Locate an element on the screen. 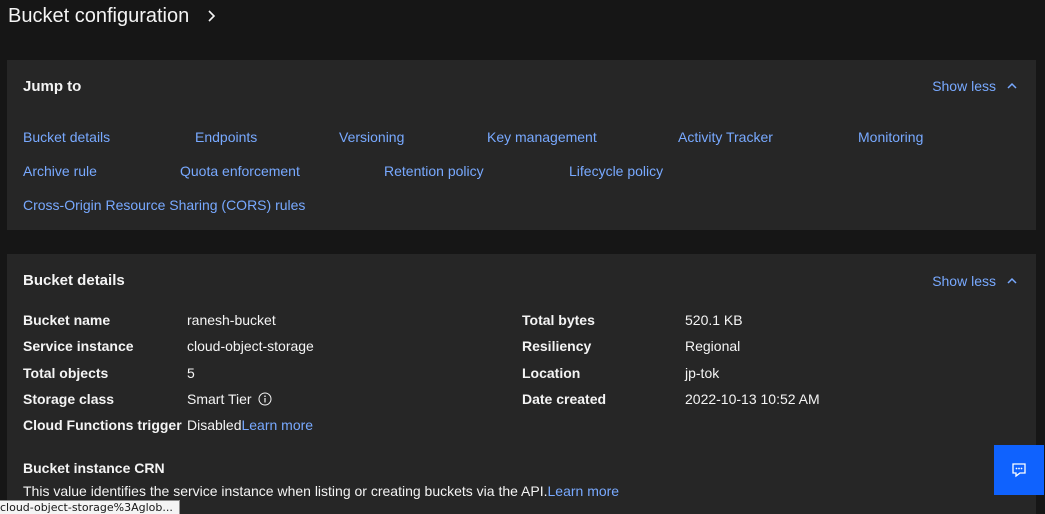  bucket-crn-learn-more-link: Learn more is located at coordinates (584, 491).